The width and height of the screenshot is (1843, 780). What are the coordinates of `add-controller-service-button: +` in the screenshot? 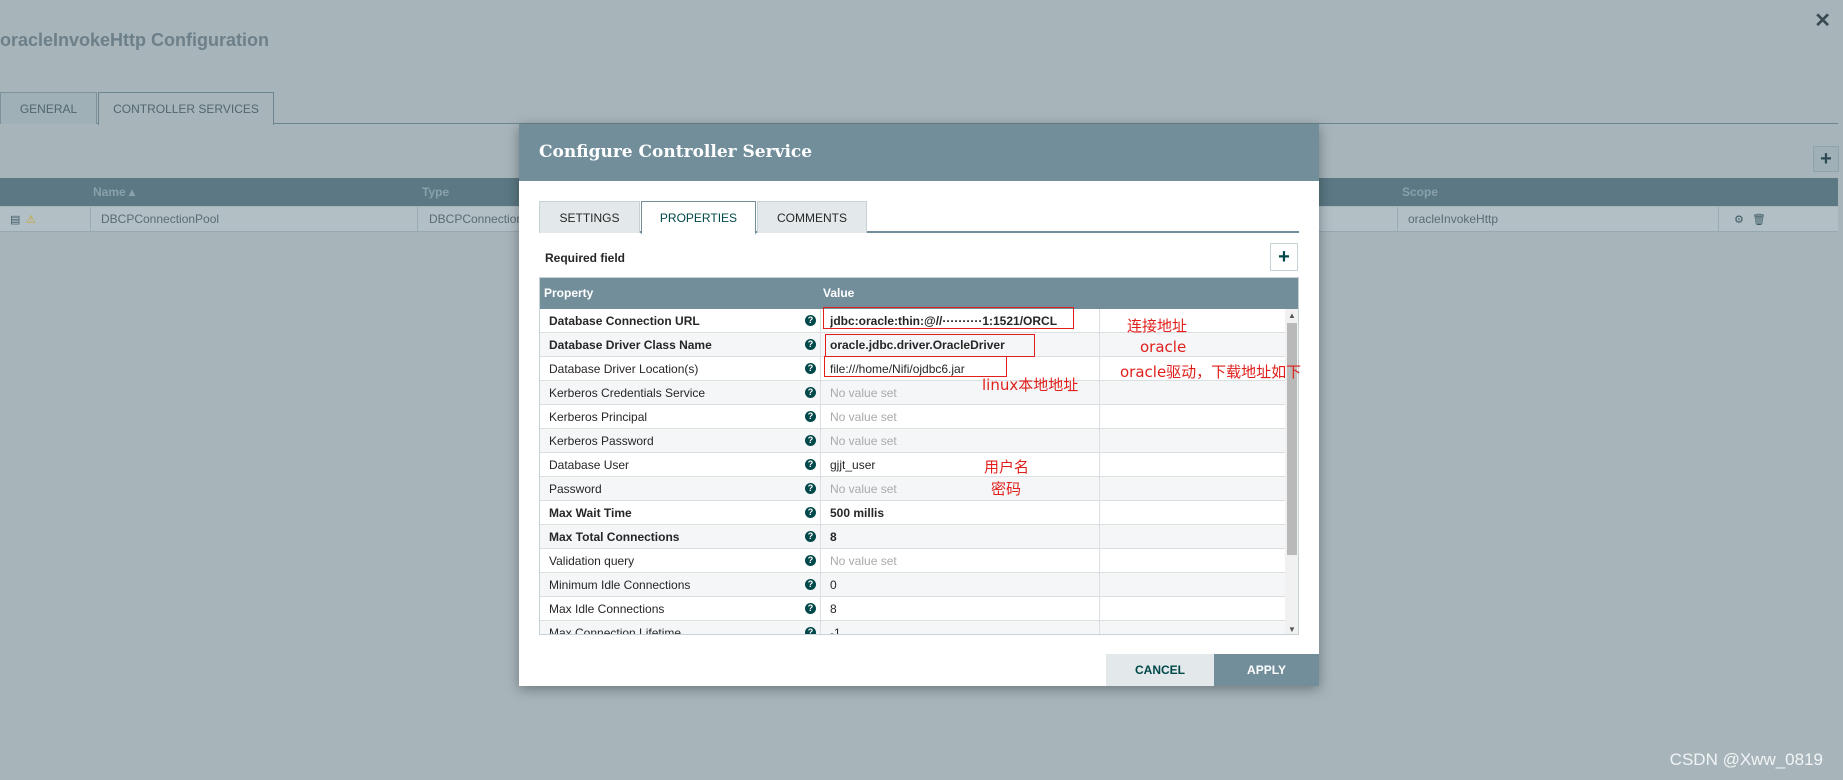 It's located at (1826, 159).